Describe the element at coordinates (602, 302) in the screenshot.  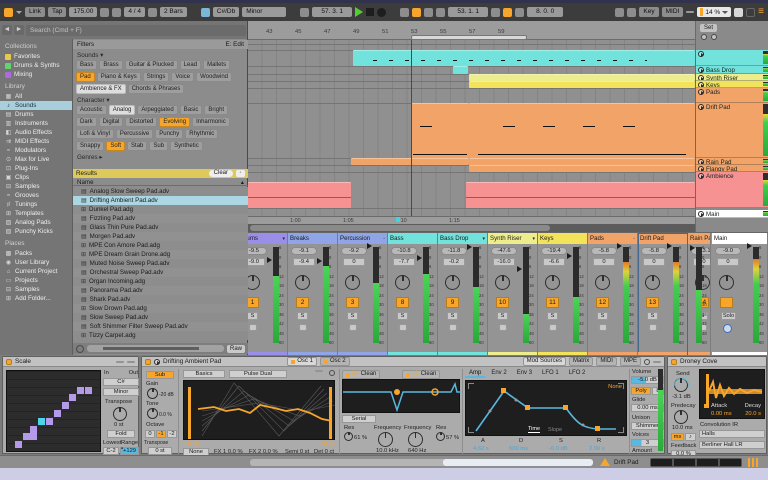
I see `track-activator-button: 12` at that location.